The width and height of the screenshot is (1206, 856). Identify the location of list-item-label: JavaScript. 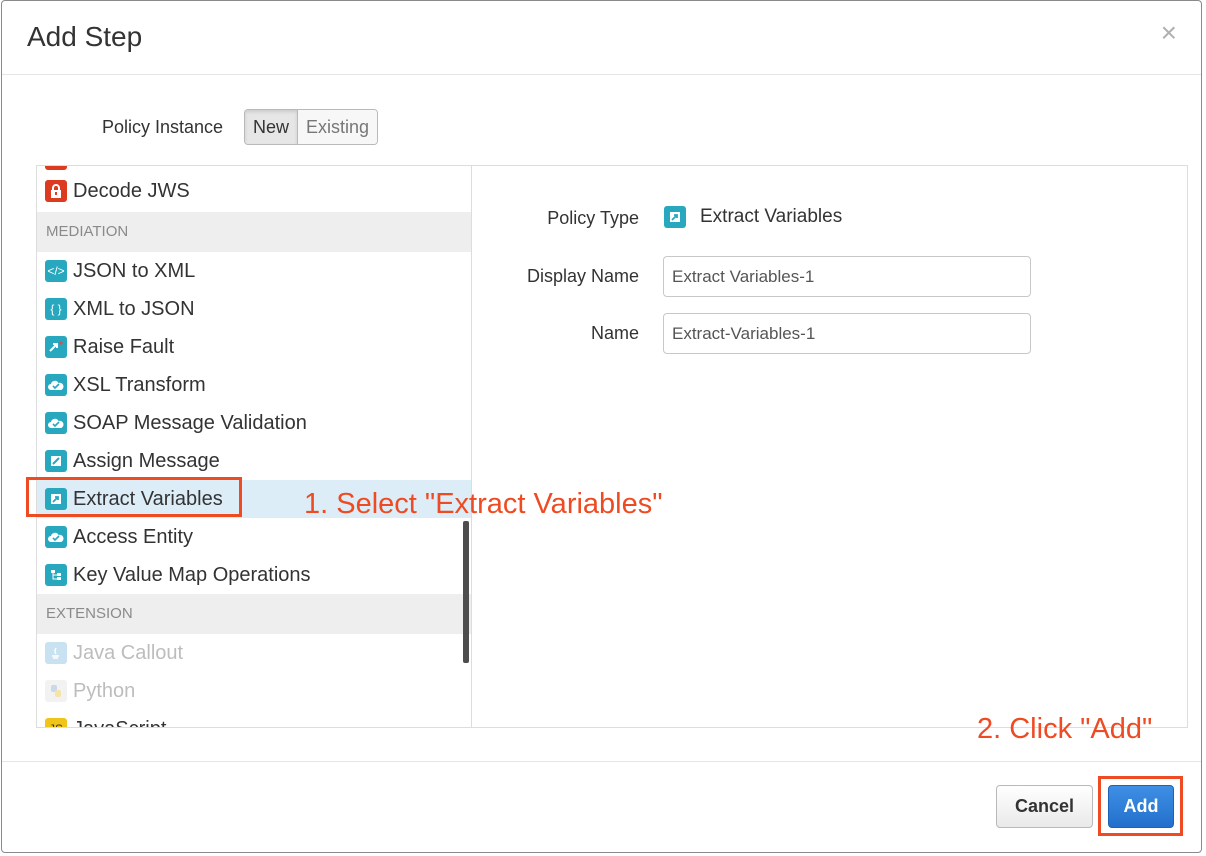
(119, 723).